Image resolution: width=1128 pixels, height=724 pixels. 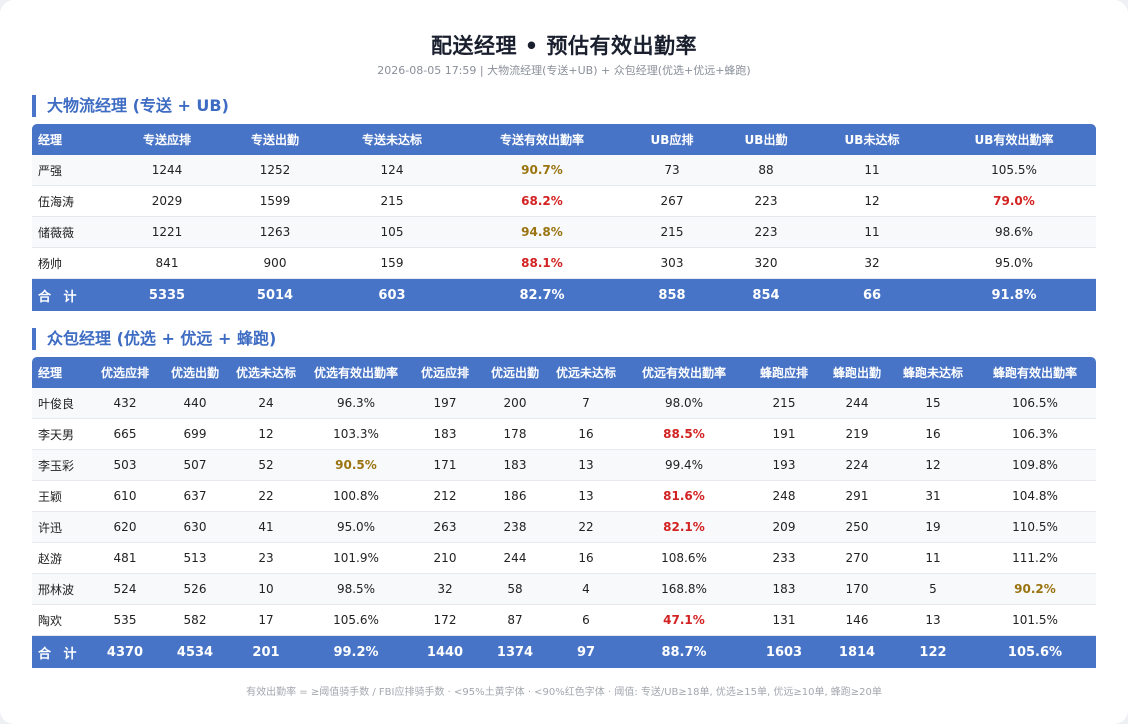 What do you see at coordinates (70, 201) in the screenshot?
I see `manager-name-cell: 伍海涛` at bounding box center [70, 201].